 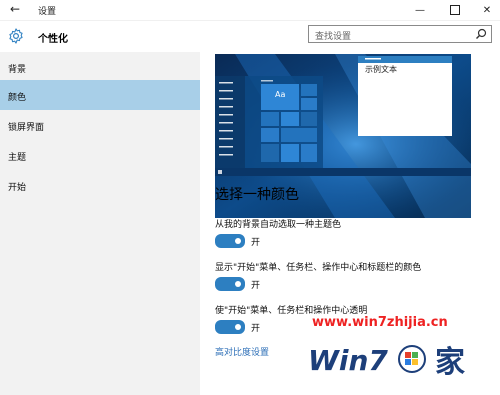 I want to click on title-bar: ← 设置 — ✕, so click(x=250, y=10).